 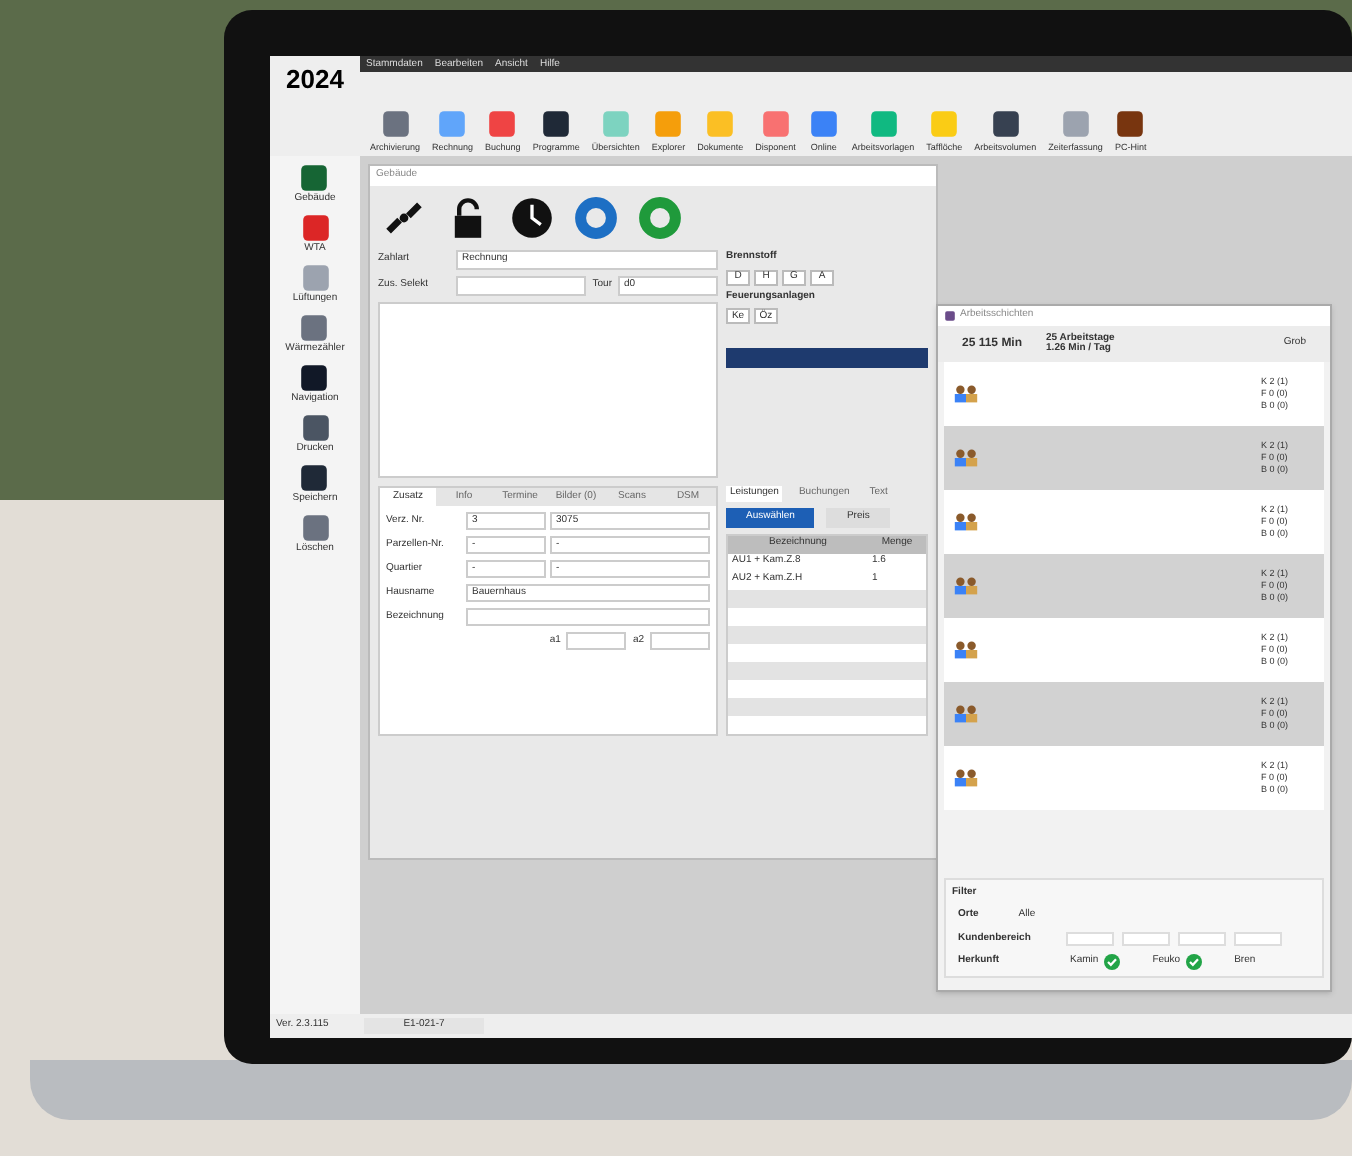 What do you see at coordinates (315, 80) in the screenshot?
I see `year-label: 2024` at bounding box center [315, 80].